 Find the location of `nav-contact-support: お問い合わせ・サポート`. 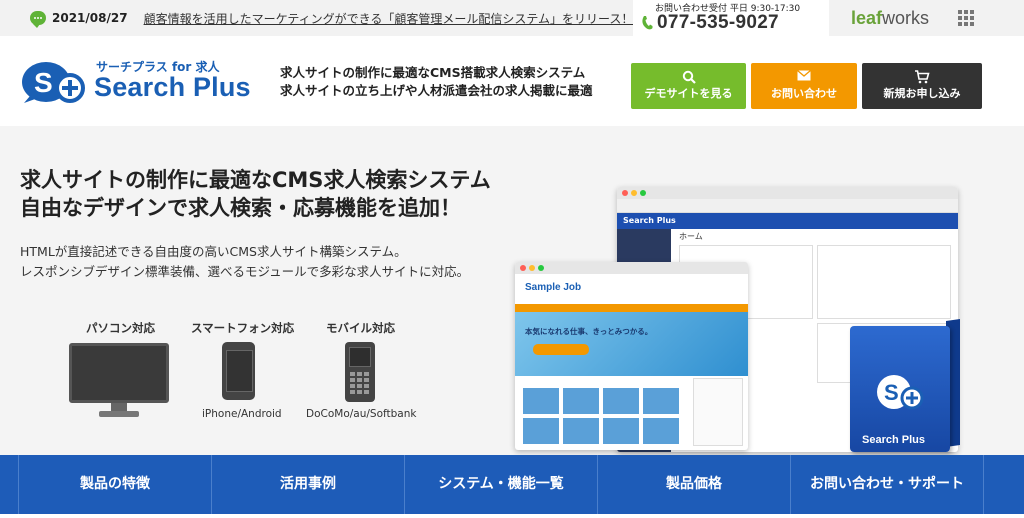

nav-contact-support: お問い合わせ・サポート is located at coordinates (887, 484).